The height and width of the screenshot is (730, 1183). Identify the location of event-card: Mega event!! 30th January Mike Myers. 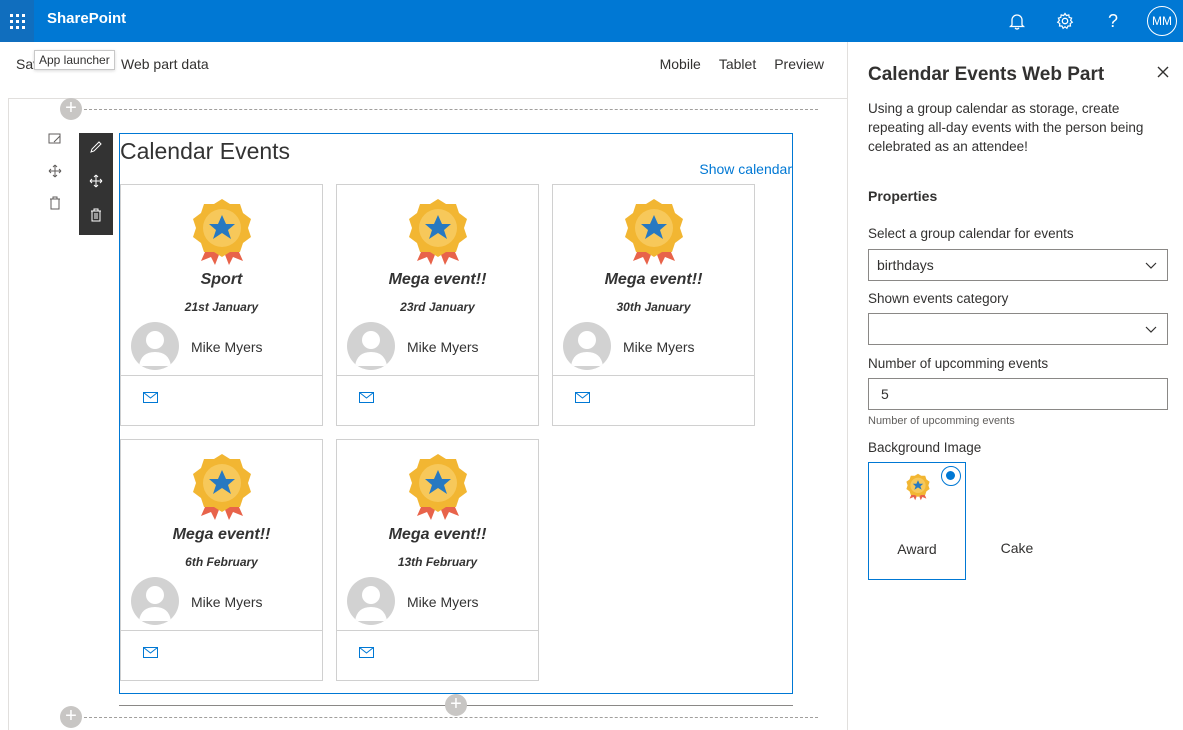
(653, 305).